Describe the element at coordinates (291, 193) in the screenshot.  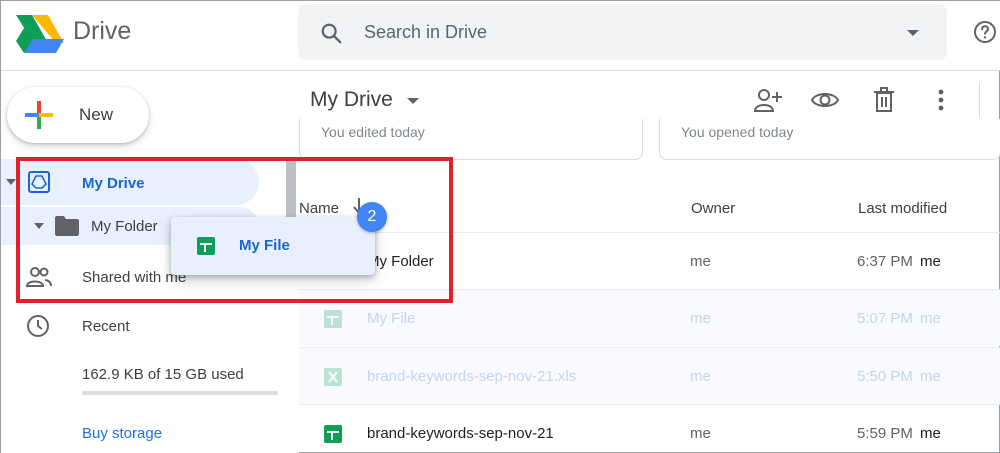
I see `sidebar-scrollbar-thumb` at that location.